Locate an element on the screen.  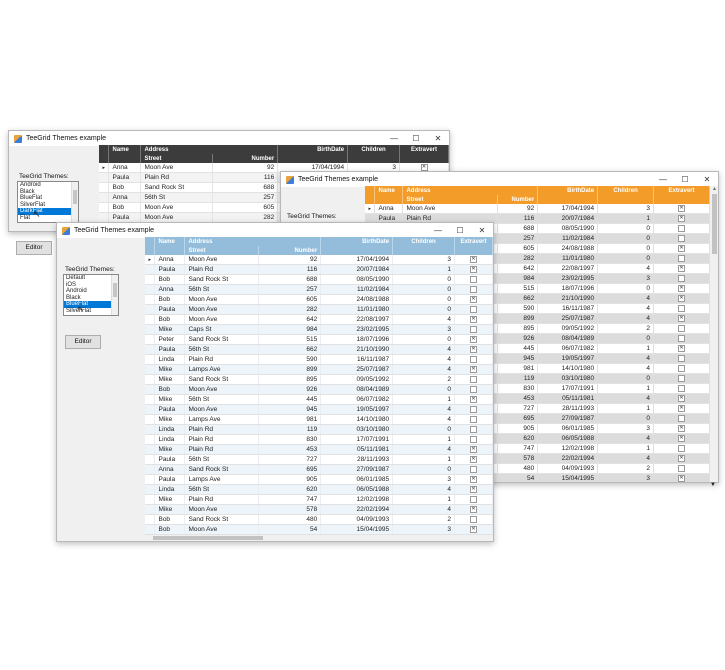
header-children: Children is located at coordinates (423, 241).